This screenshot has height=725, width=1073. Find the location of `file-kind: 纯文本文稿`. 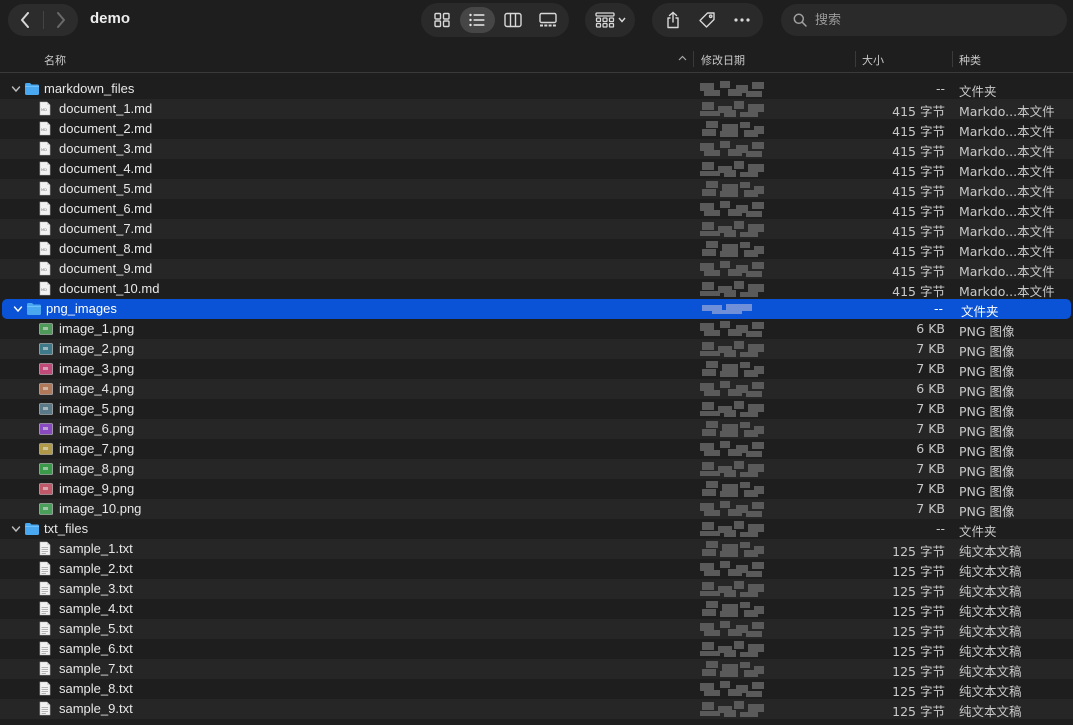

file-kind: 纯文本文稿 is located at coordinates (990, 591).